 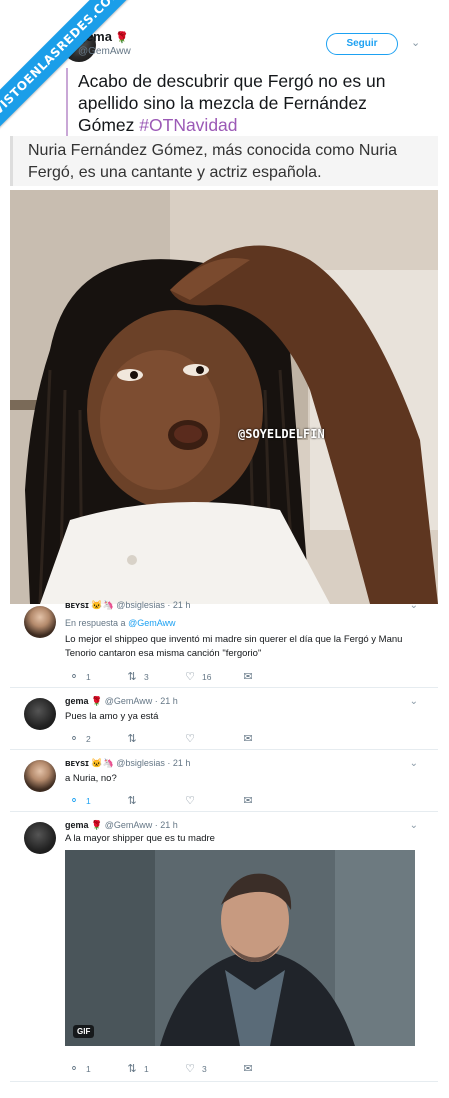 What do you see at coordinates (168, 739) in the screenshot?
I see `action-bar: ⚬ 2 ⇅ ♡ ✉` at bounding box center [168, 739].